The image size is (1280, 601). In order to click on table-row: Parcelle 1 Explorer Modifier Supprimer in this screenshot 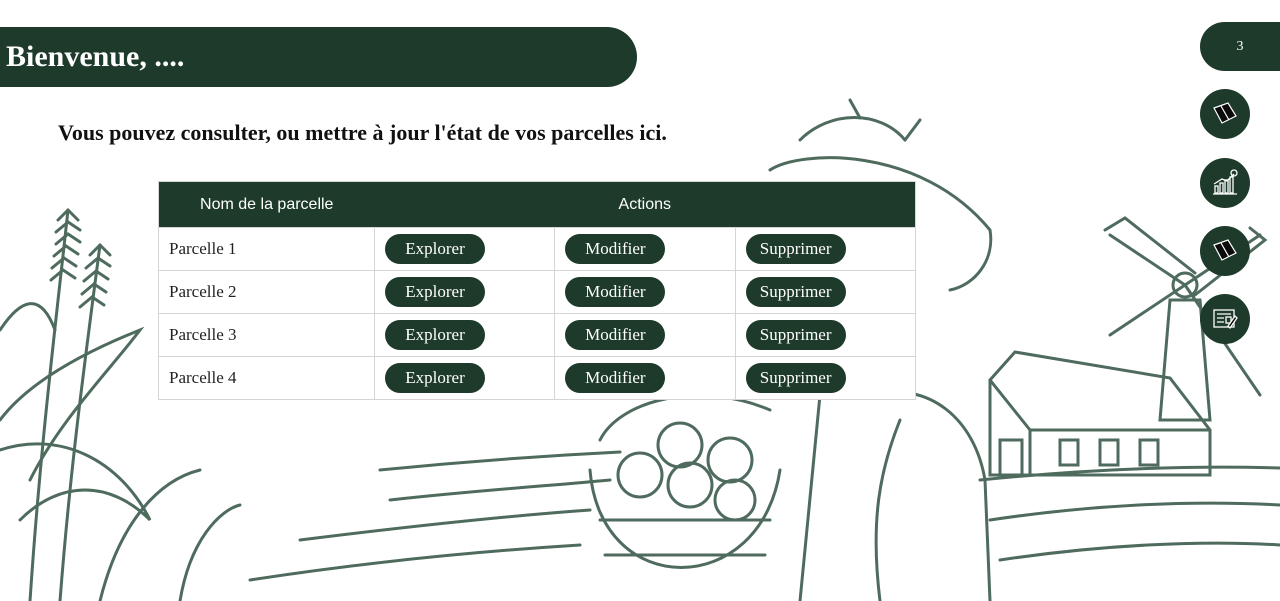, I will do `click(537, 249)`.